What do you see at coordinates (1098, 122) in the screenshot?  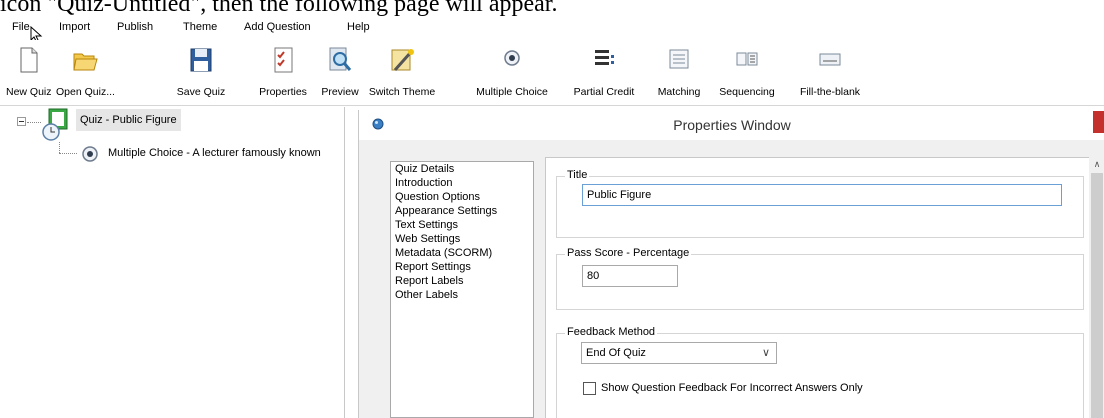 I see `close-button` at bounding box center [1098, 122].